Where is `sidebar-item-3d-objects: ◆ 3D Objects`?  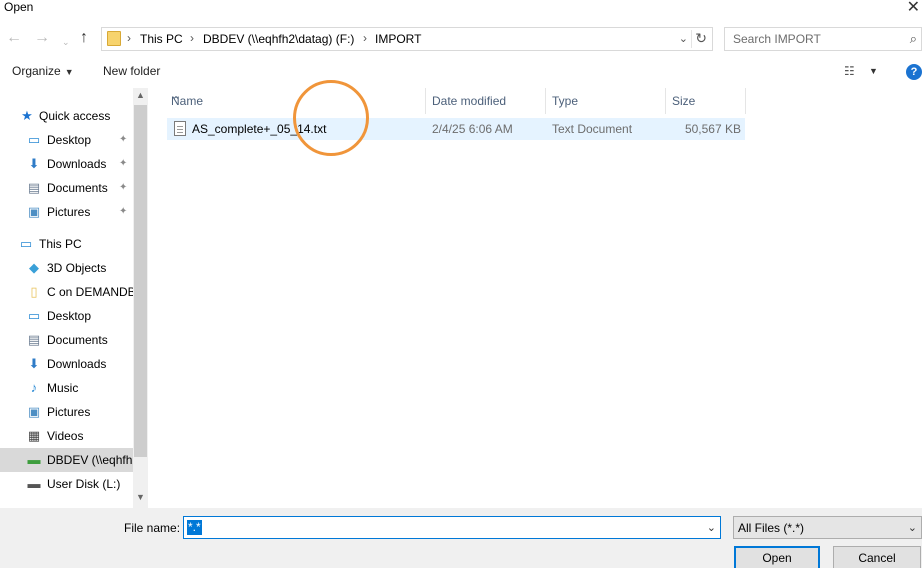
sidebar-item-3d-objects: ◆ 3D Objects is located at coordinates (66, 268).